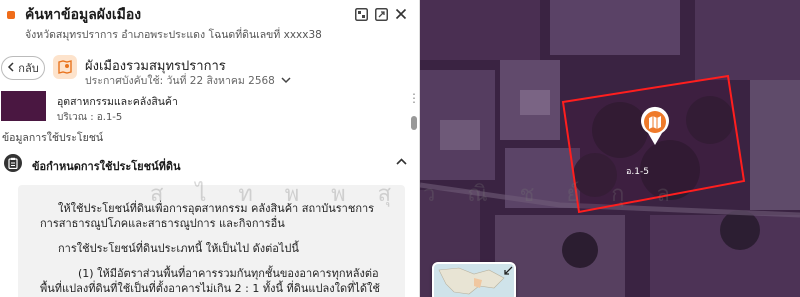 The width and height of the screenshot is (800, 297). Describe the element at coordinates (180, 81) in the screenshot. I see `plan-effective-date: ประกาศบังคับใช้: วันที่ 22 สิงหาคม 2568` at that location.